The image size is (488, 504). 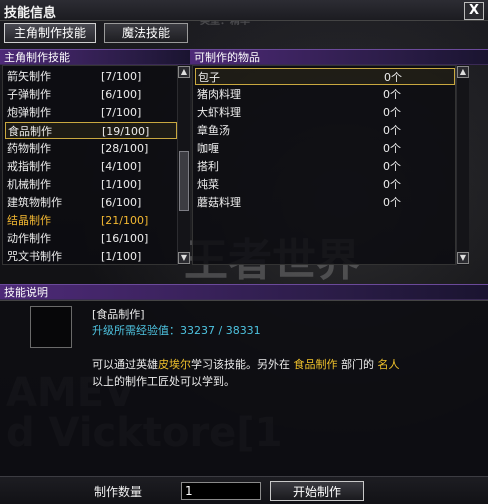 I want to click on skill-row-selected: 食品制作 [19/100], so click(x=91, y=130).